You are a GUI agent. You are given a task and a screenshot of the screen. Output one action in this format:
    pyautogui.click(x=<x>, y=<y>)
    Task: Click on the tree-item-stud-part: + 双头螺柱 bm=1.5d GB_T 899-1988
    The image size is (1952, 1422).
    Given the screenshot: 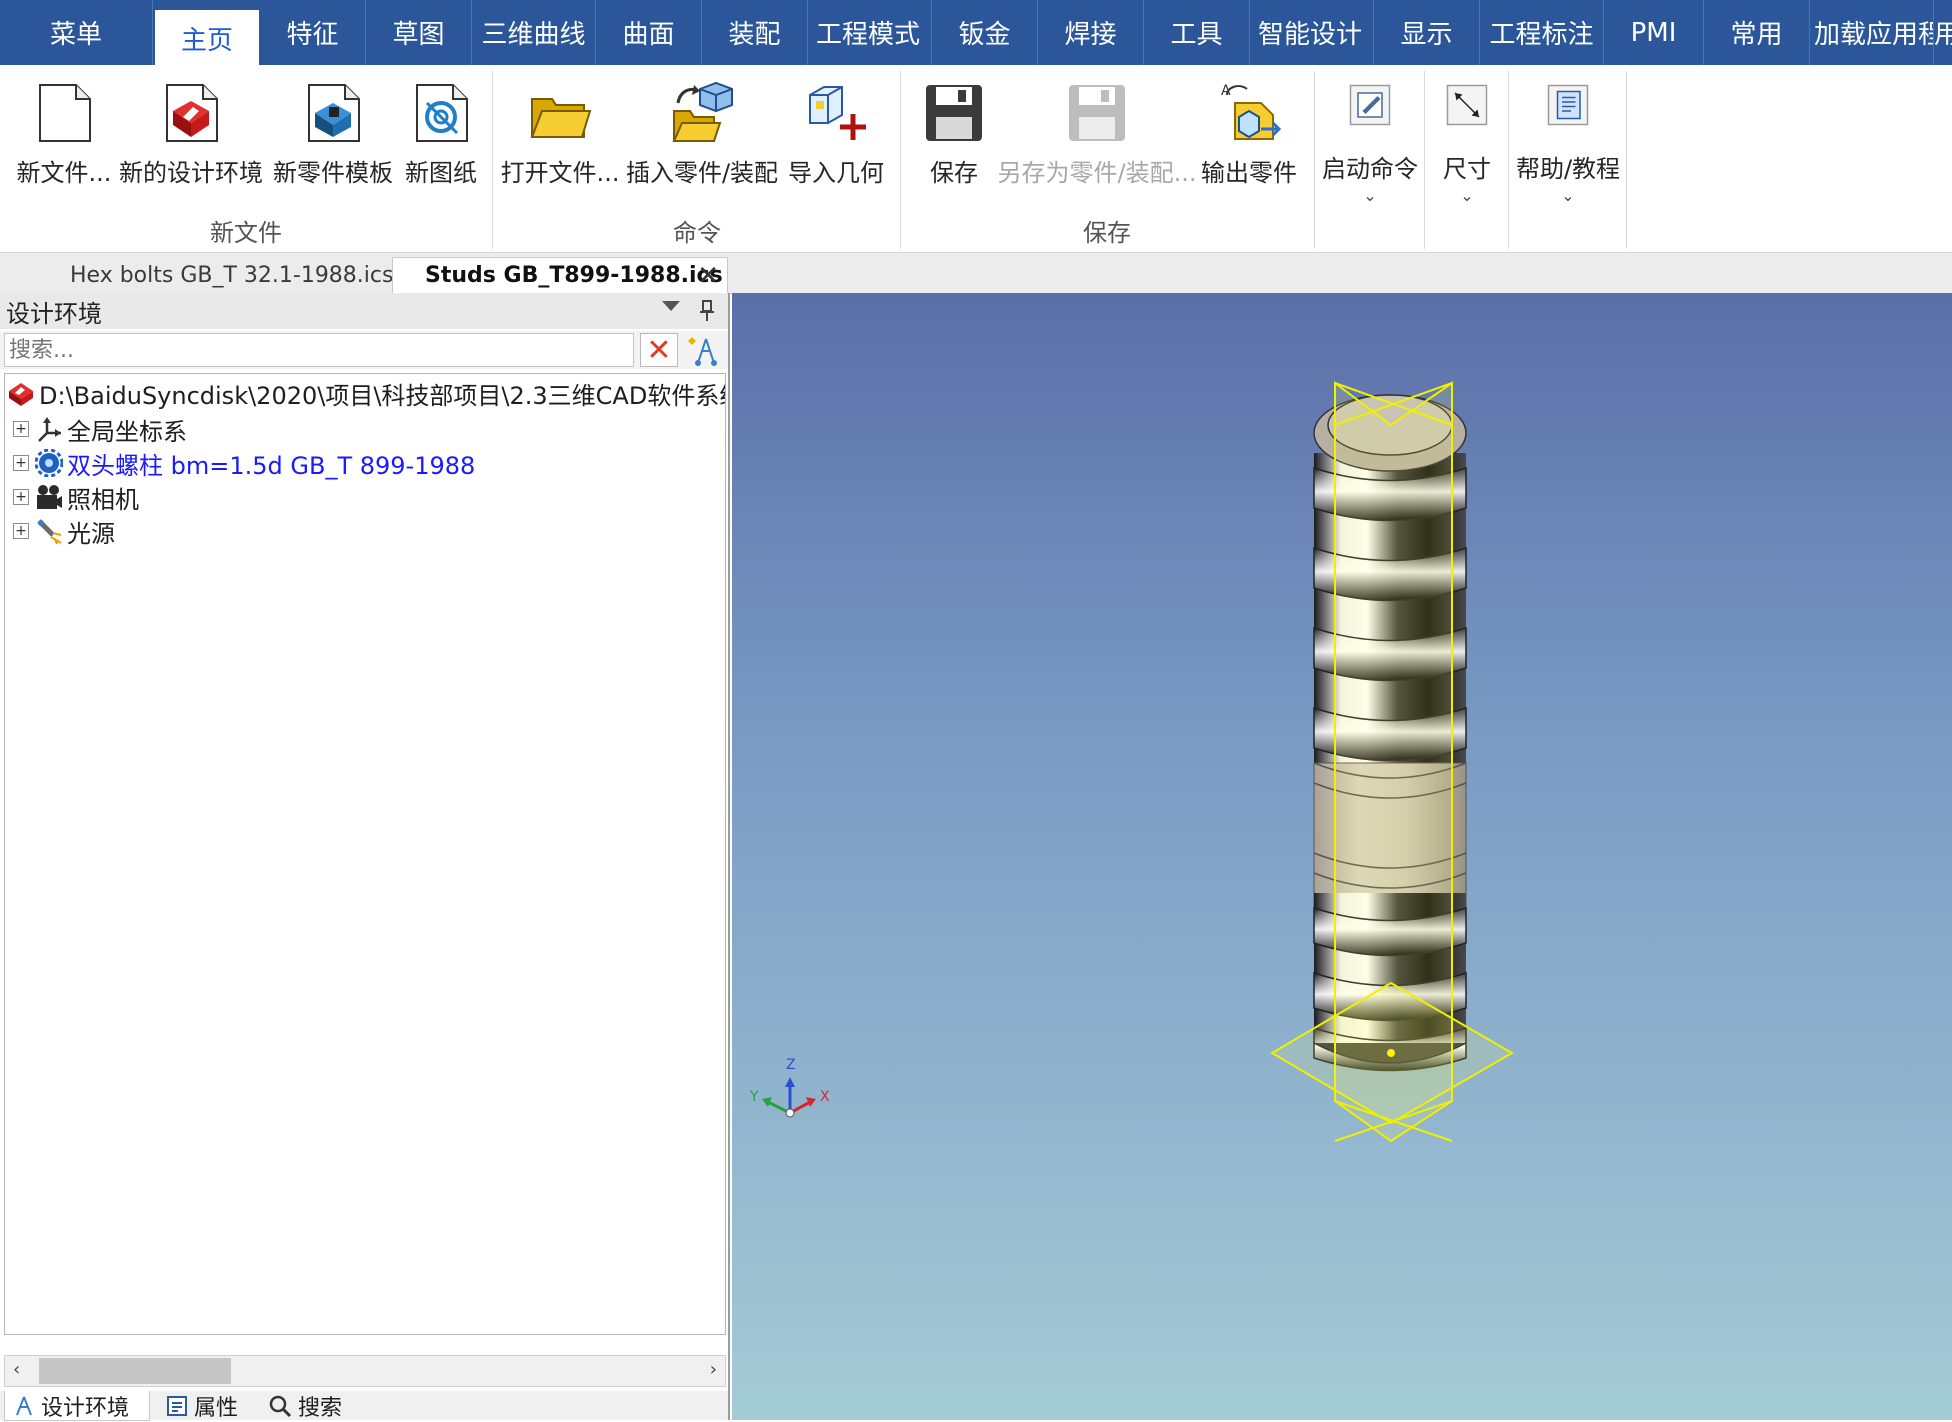 What is the action you would take?
    pyautogui.click(x=244, y=463)
    